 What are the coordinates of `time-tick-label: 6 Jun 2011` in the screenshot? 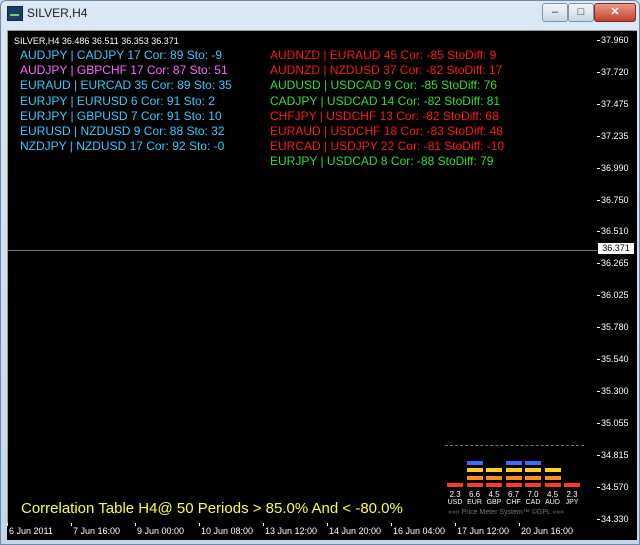 It's located at (31, 531).